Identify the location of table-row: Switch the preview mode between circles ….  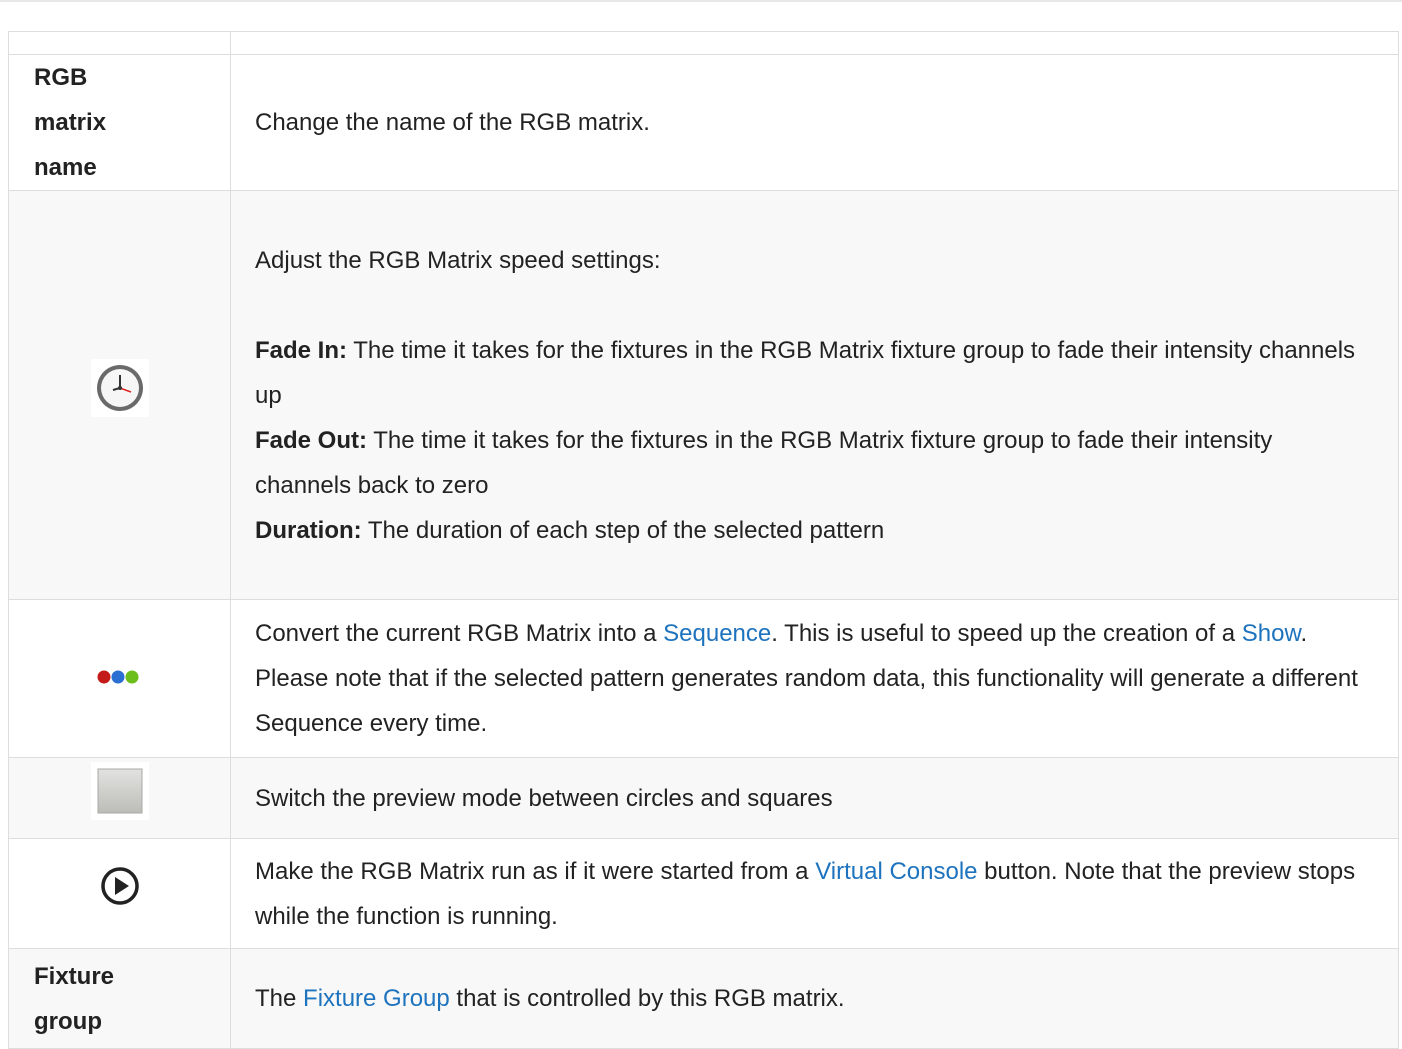
(703, 798).